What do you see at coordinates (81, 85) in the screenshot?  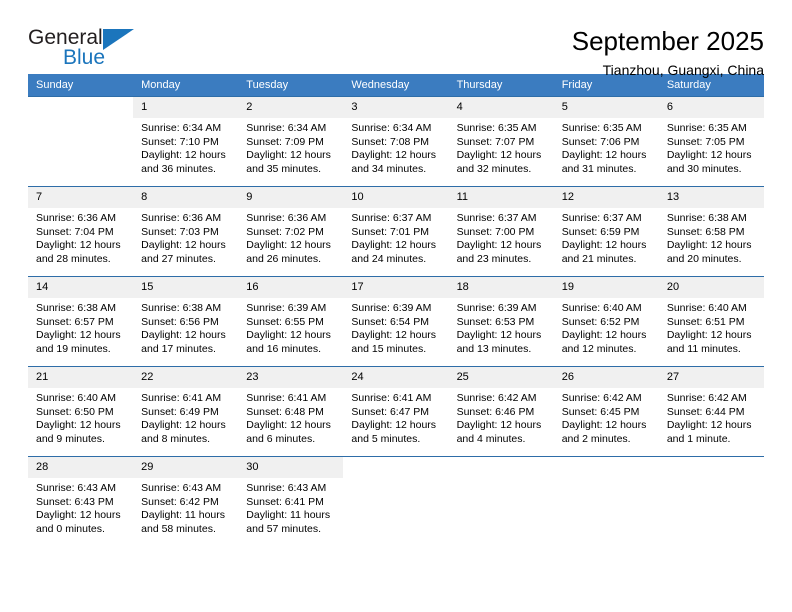 I see `weekday-header-sunday: Sunday` at bounding box center [81, 85].